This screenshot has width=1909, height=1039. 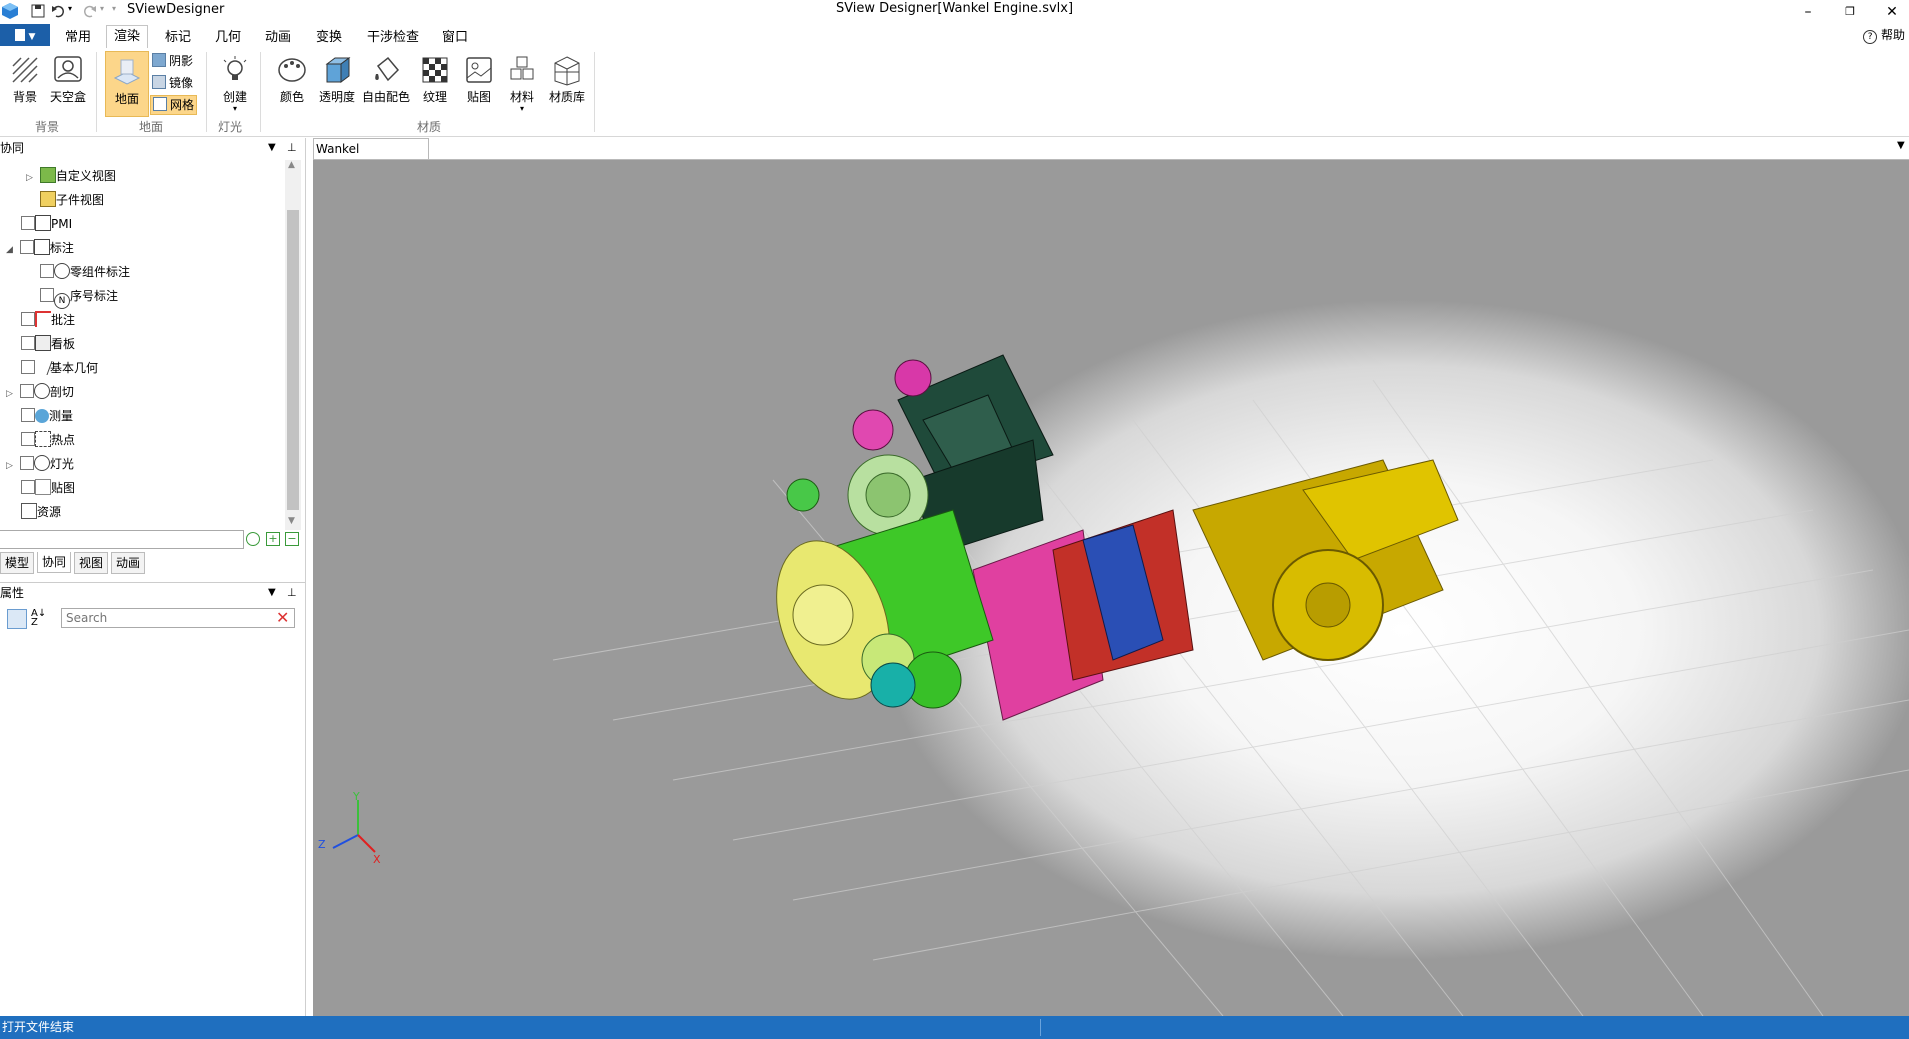 I want to click on collapse-icon: ◢, so click(x=11, y=250).